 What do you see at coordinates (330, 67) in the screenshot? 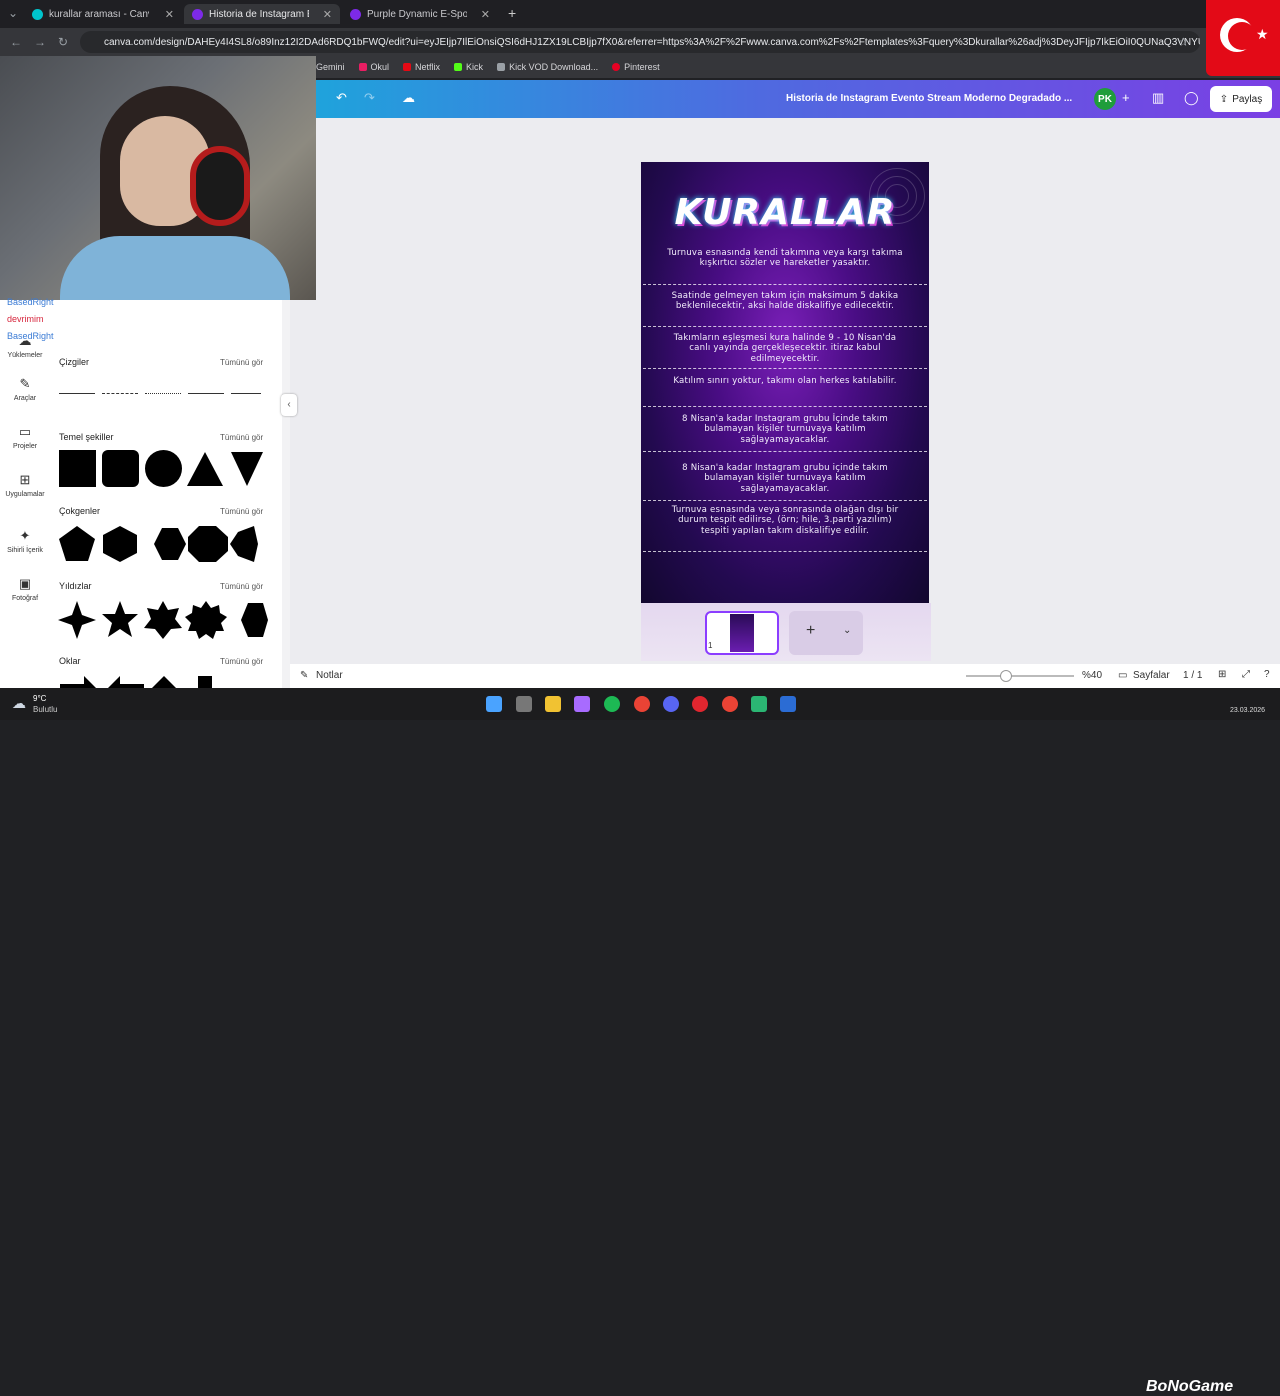
I see `bookmark-gemini: Gemini` at bounding box center [330, 67].